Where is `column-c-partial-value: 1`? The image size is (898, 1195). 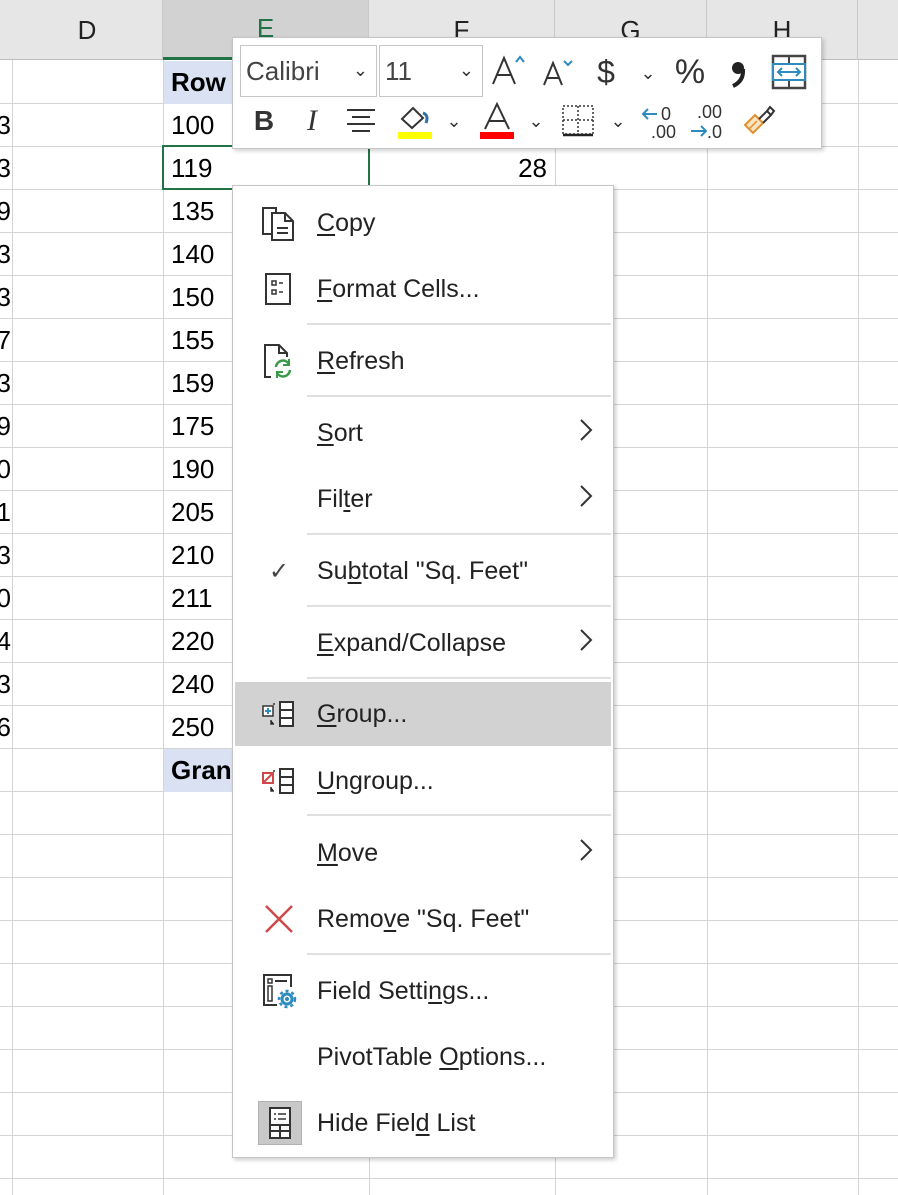 column-c-partial-value: 1 is located at coordinates (5, 512).